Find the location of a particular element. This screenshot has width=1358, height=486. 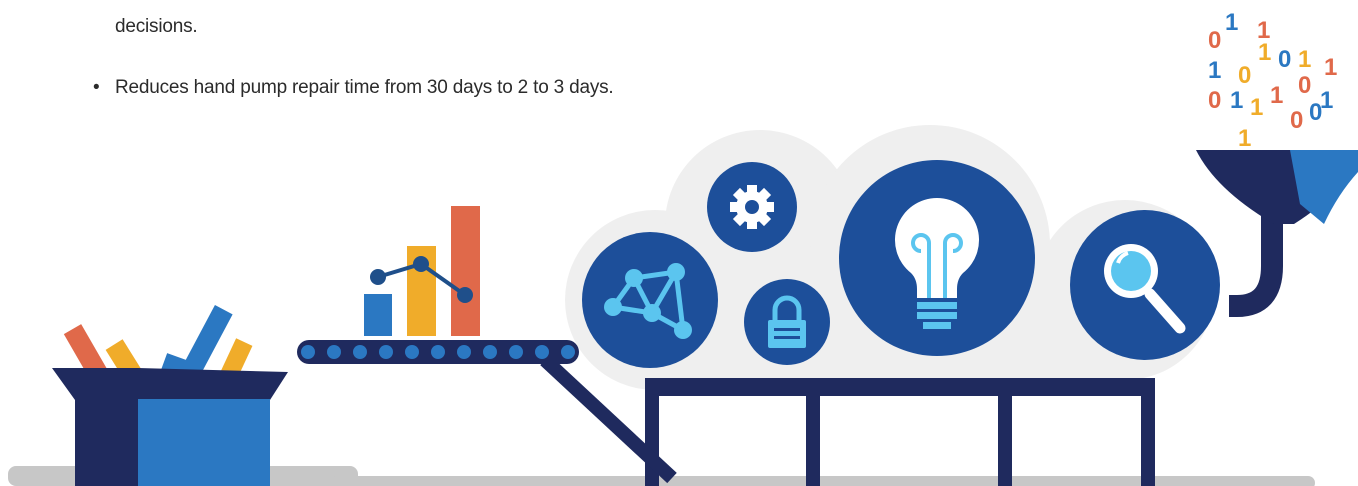

ground-right is located at coordinates (822, 481).